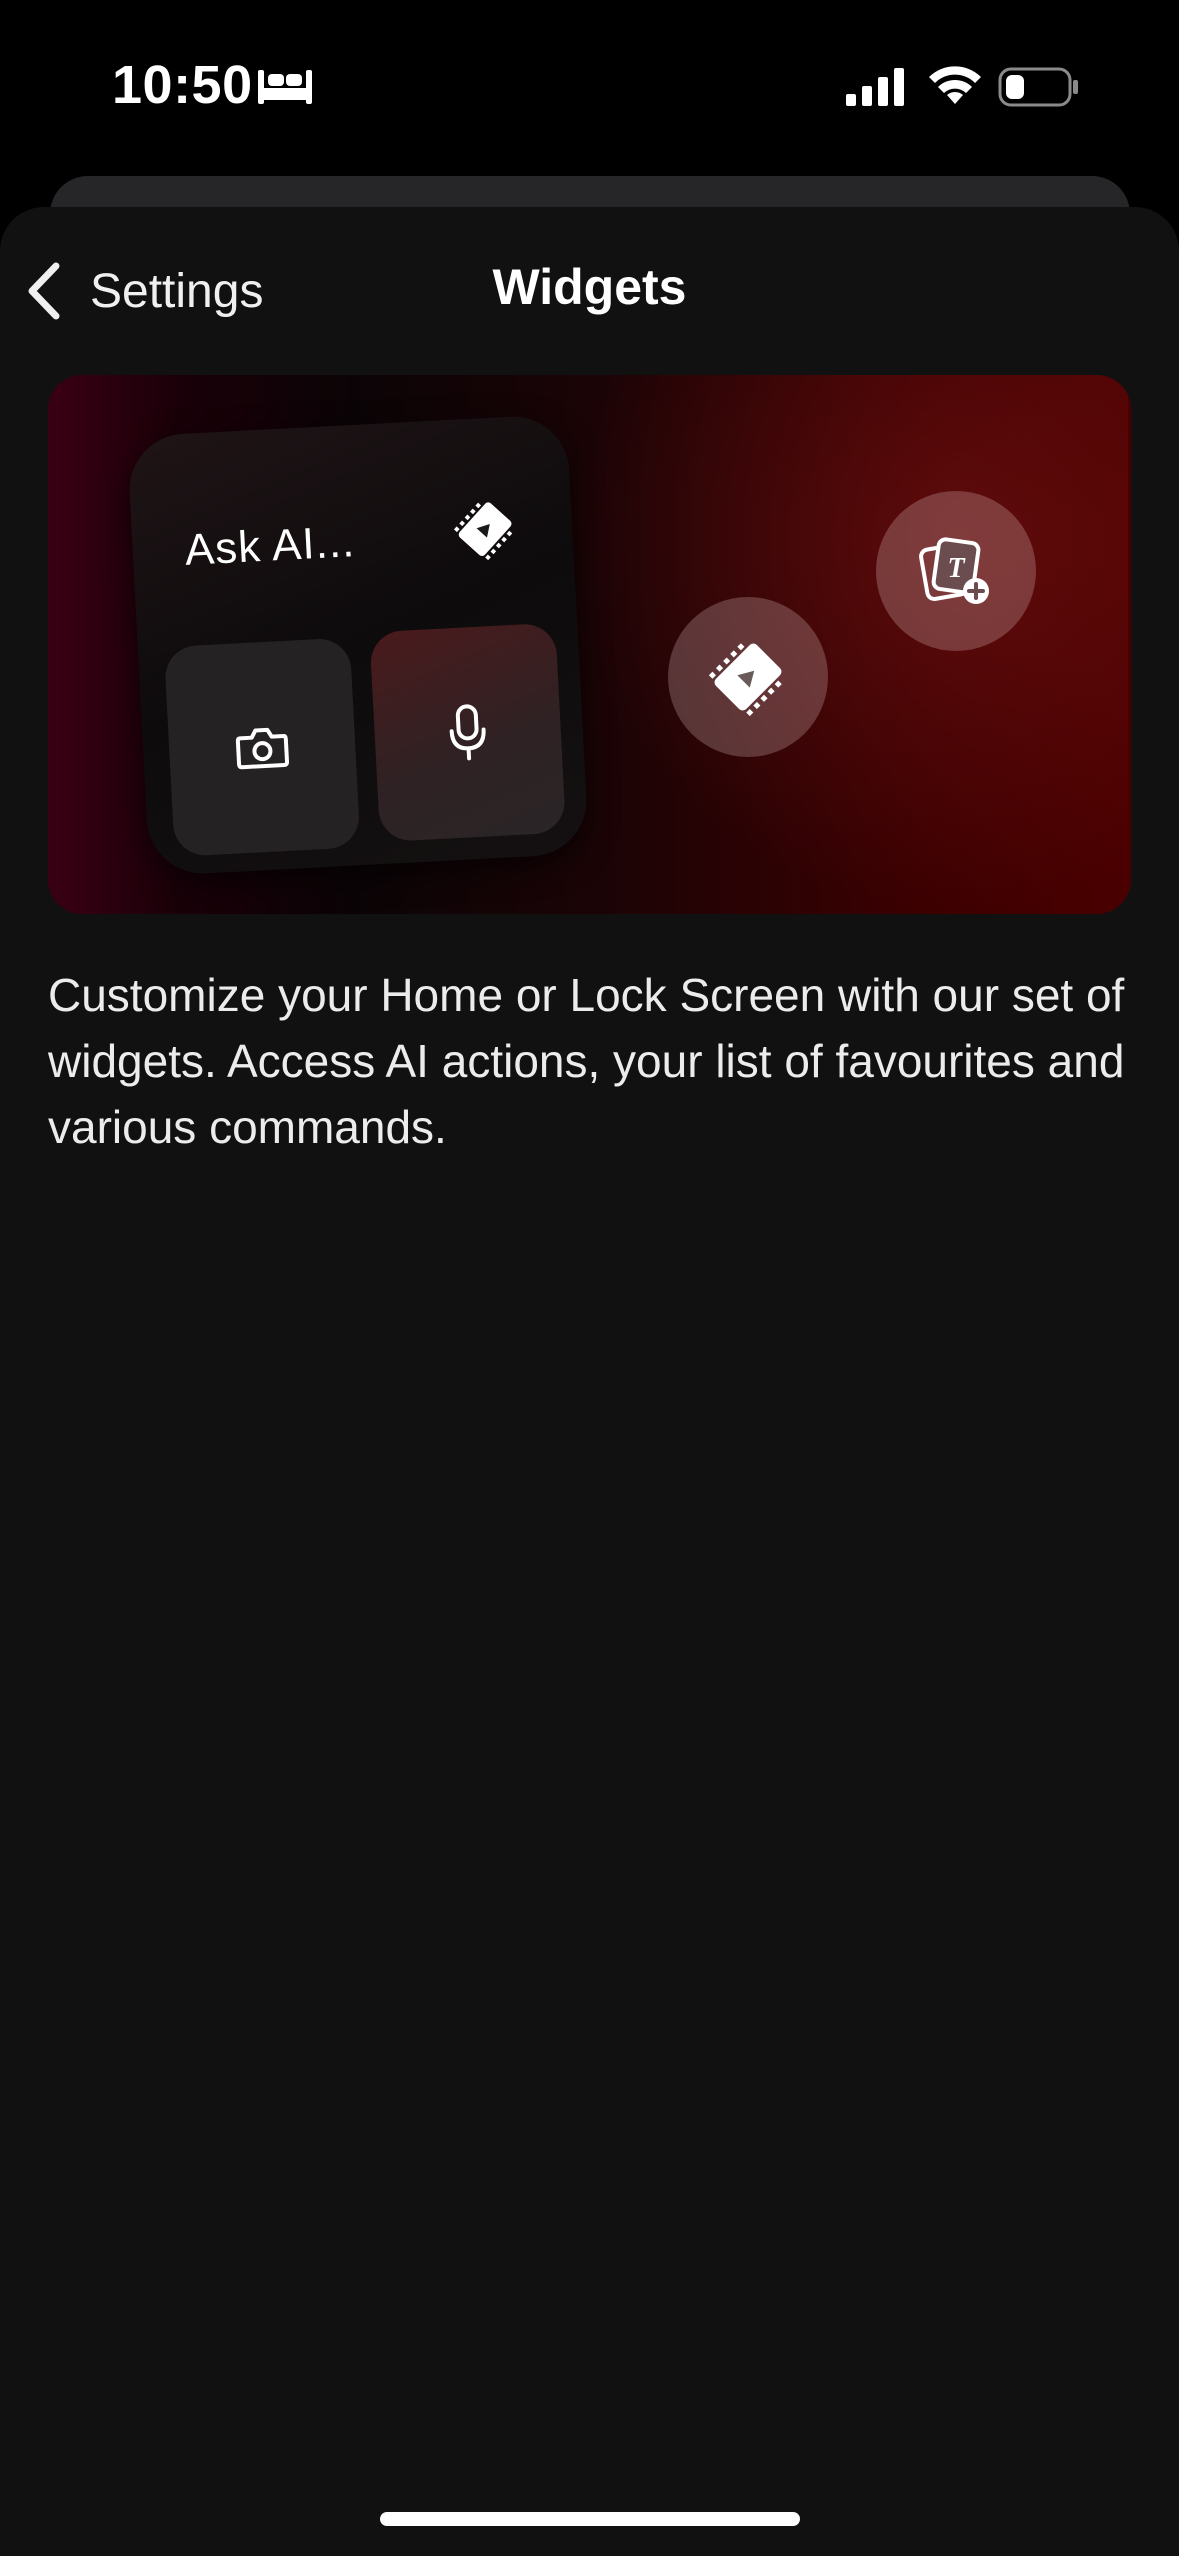 This screenshot has height=2556, width=1179. I want to click on camera-tile, so click(262, 747).